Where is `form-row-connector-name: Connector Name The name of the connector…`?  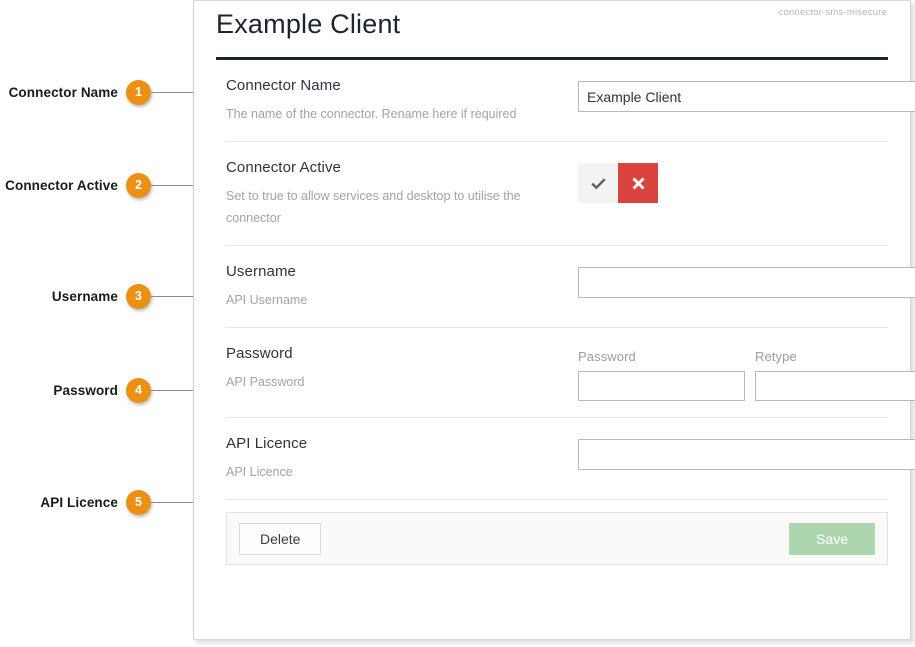 form-row-connector-name: Connector Name The name of the connector… is located at coordinates (570, 101).